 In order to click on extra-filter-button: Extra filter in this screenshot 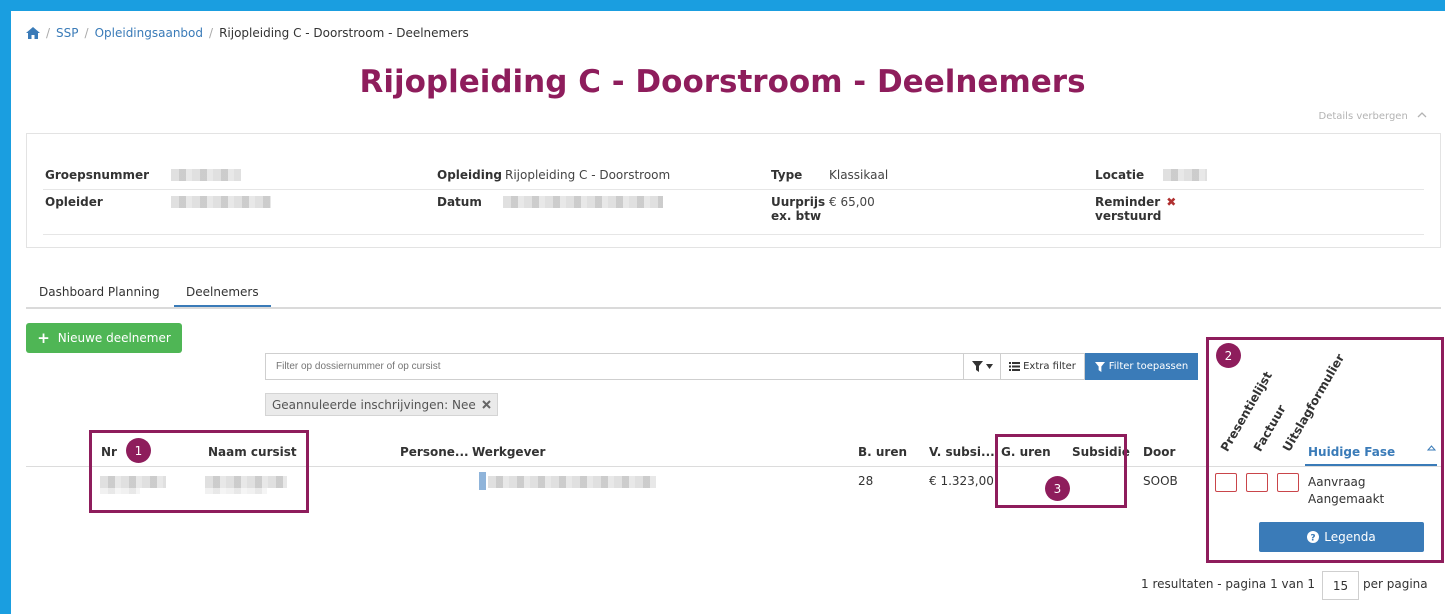, I will do `click(1043, 366)`.